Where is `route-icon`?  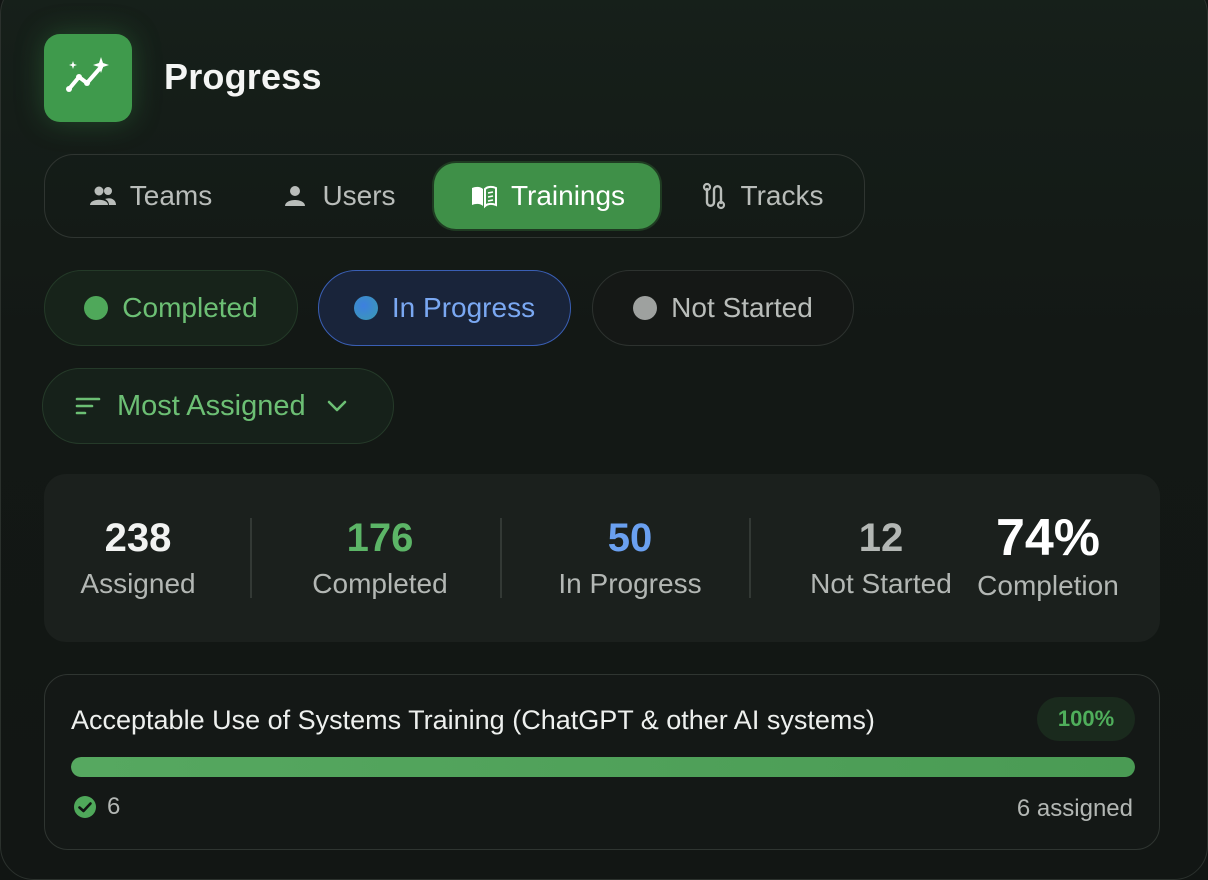
route-icon is located at coordinates (713, 196).